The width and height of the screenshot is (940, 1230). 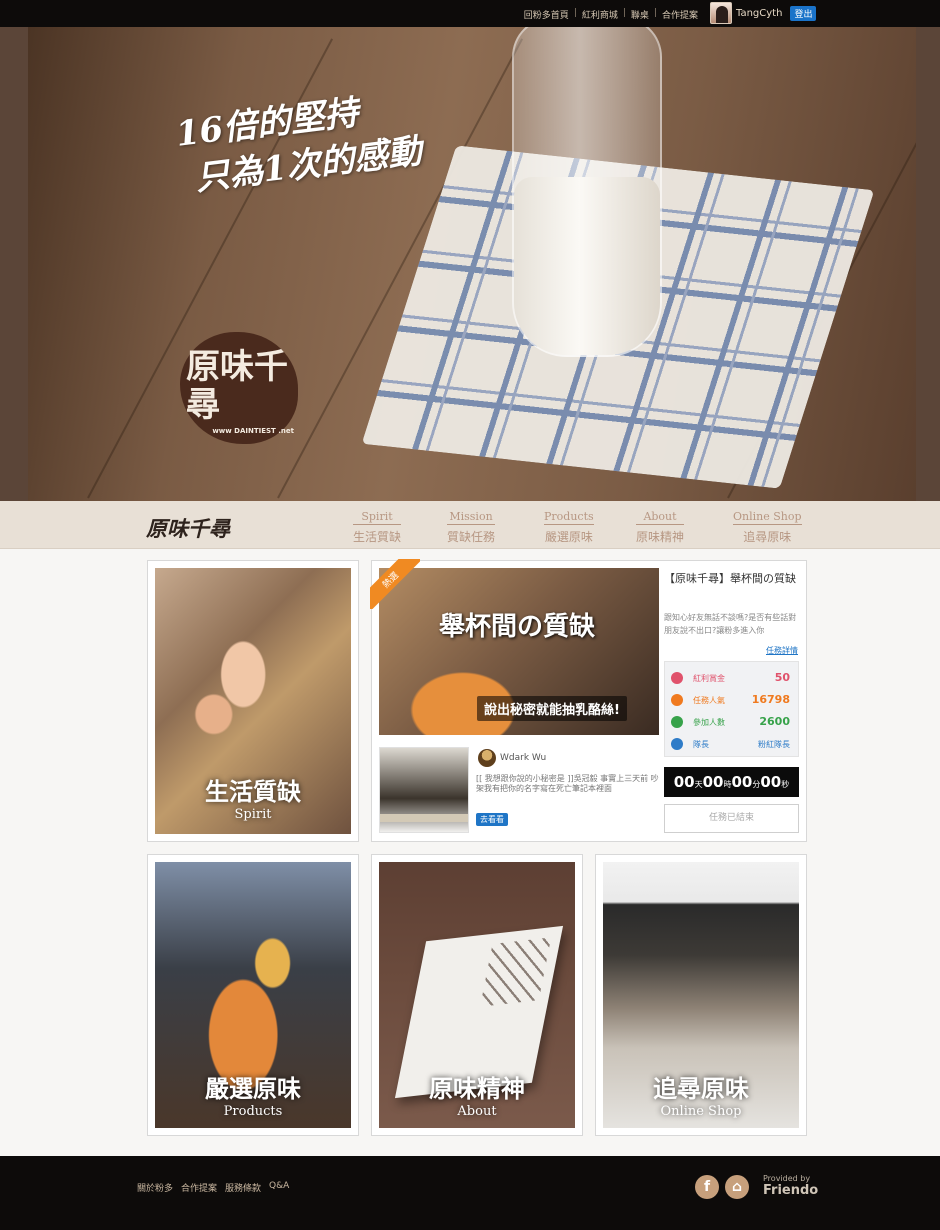 I want to click on products-card: 嚴選原味 Products, so click(x=253, y=995).